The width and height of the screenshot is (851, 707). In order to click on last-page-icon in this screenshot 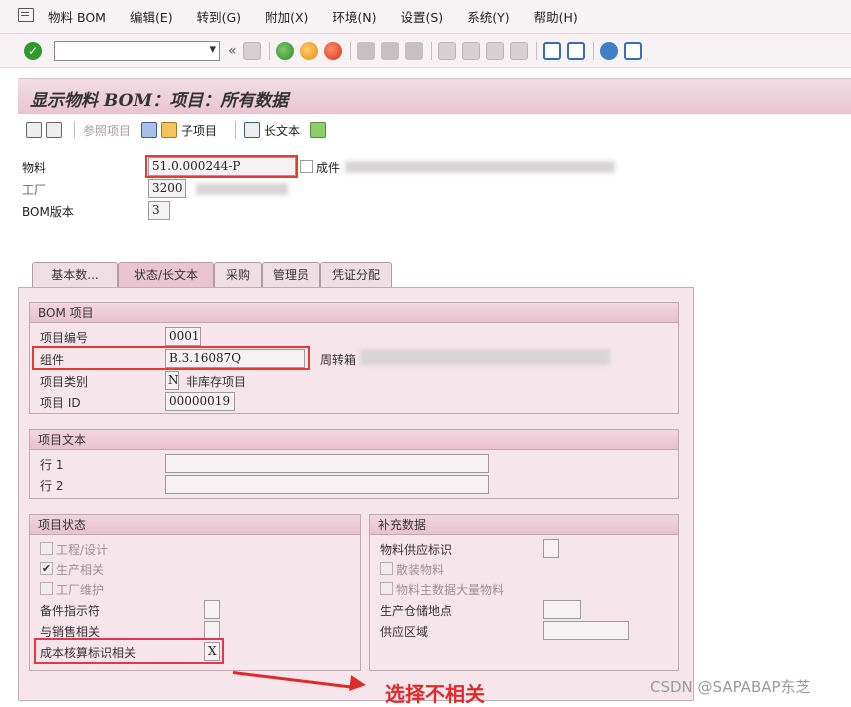, I will do `click(518, 50)`.